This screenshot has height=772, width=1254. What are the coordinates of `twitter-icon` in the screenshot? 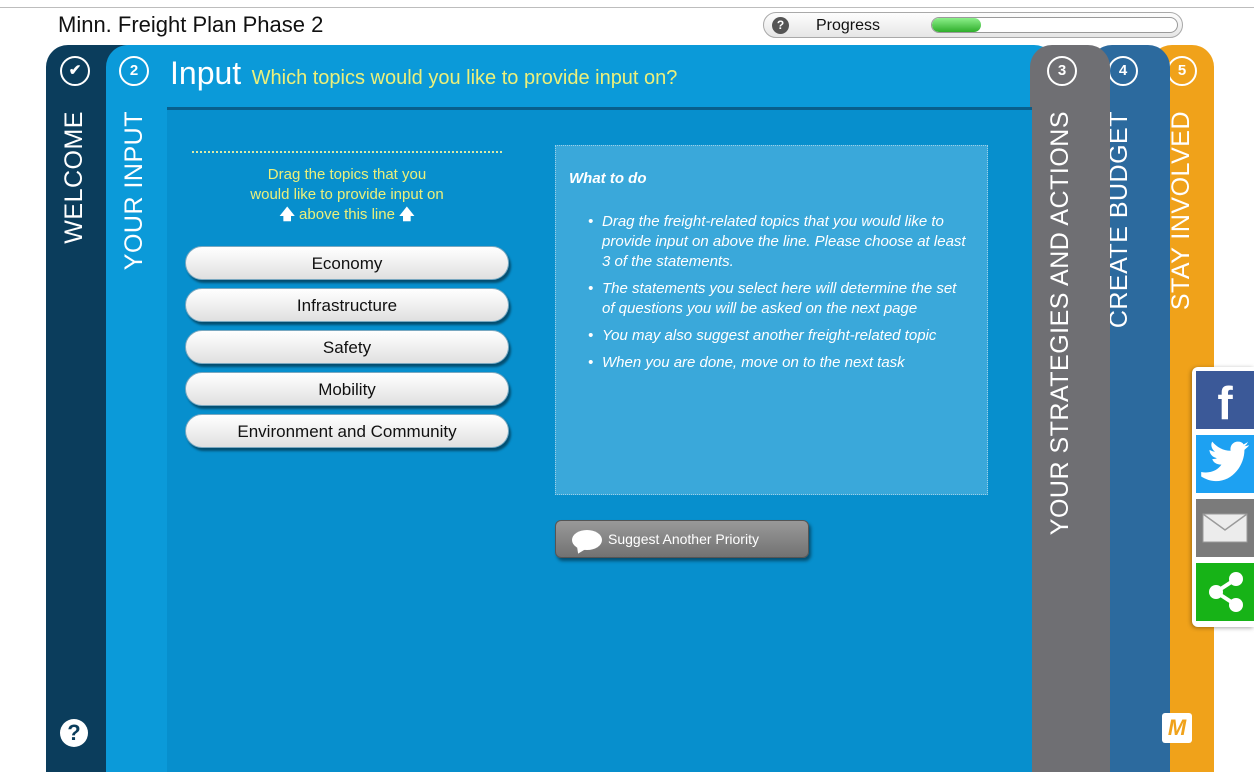 It's located at (1225, 461).